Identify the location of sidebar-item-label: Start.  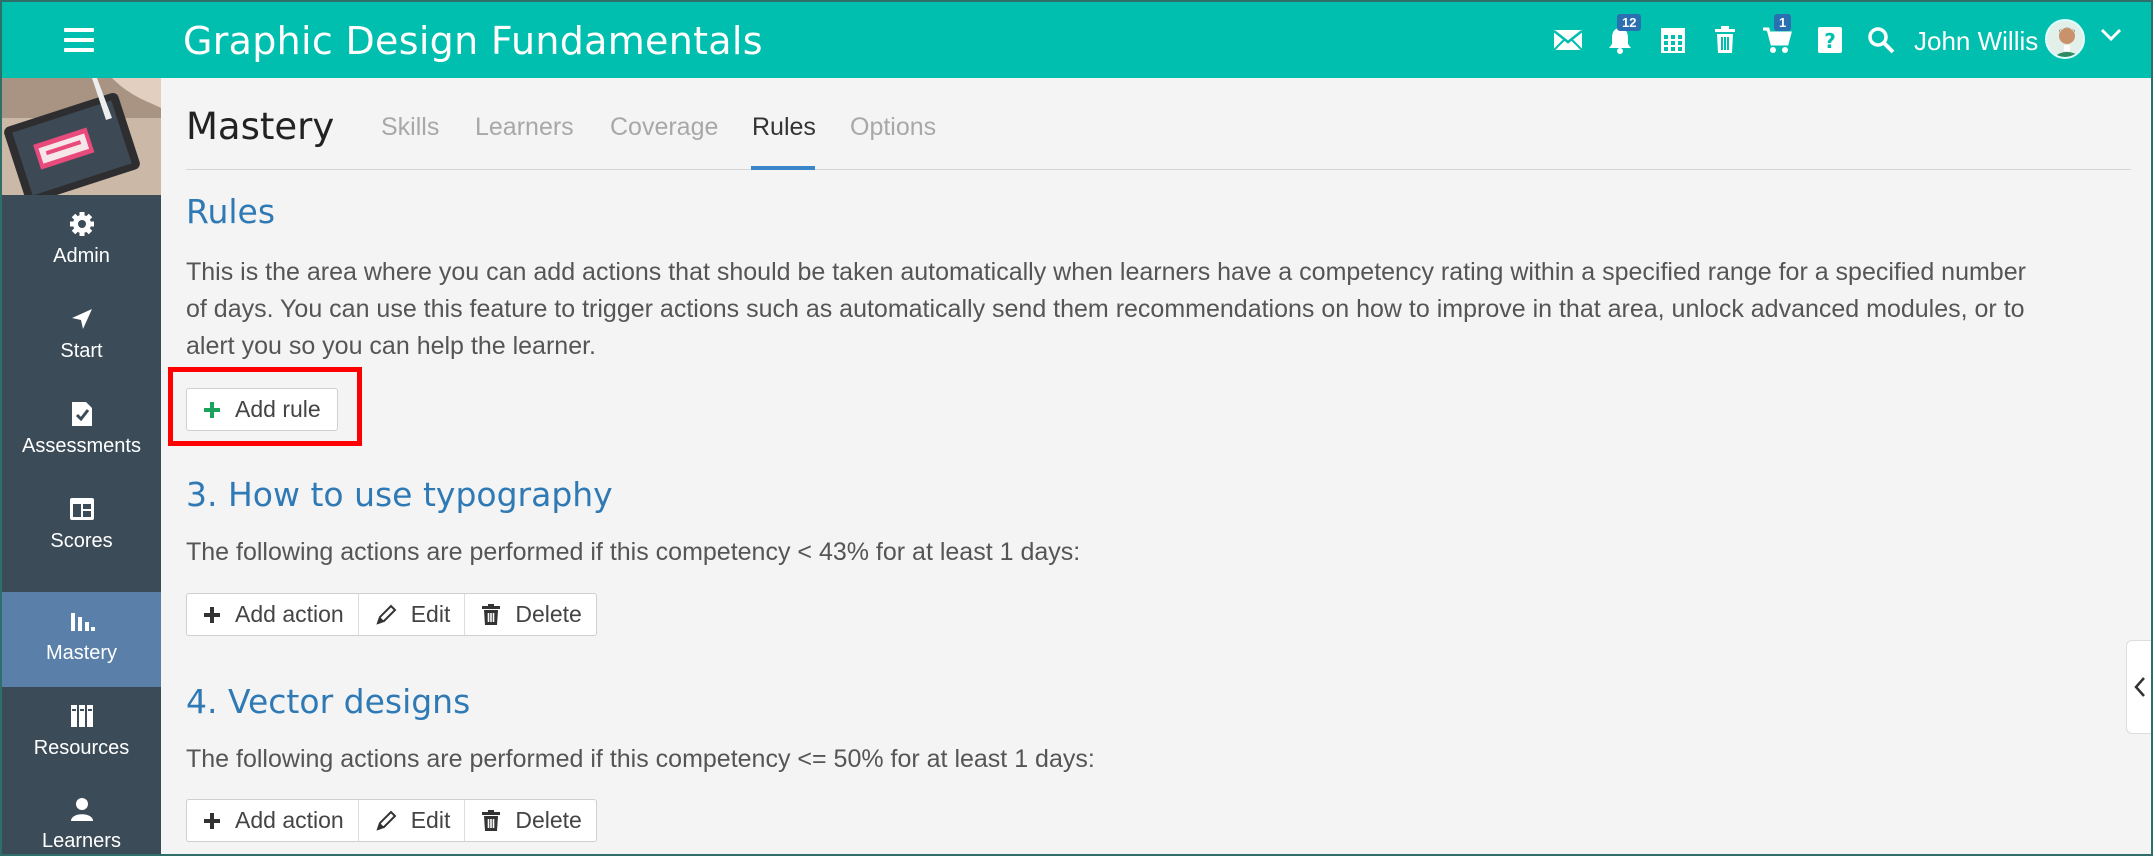
(81, 351).